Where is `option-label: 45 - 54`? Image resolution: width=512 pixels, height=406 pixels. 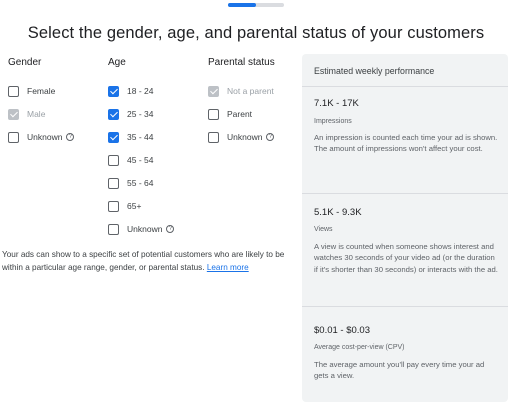 option-label: 45 - 54 is located at coordinates (140, 160).